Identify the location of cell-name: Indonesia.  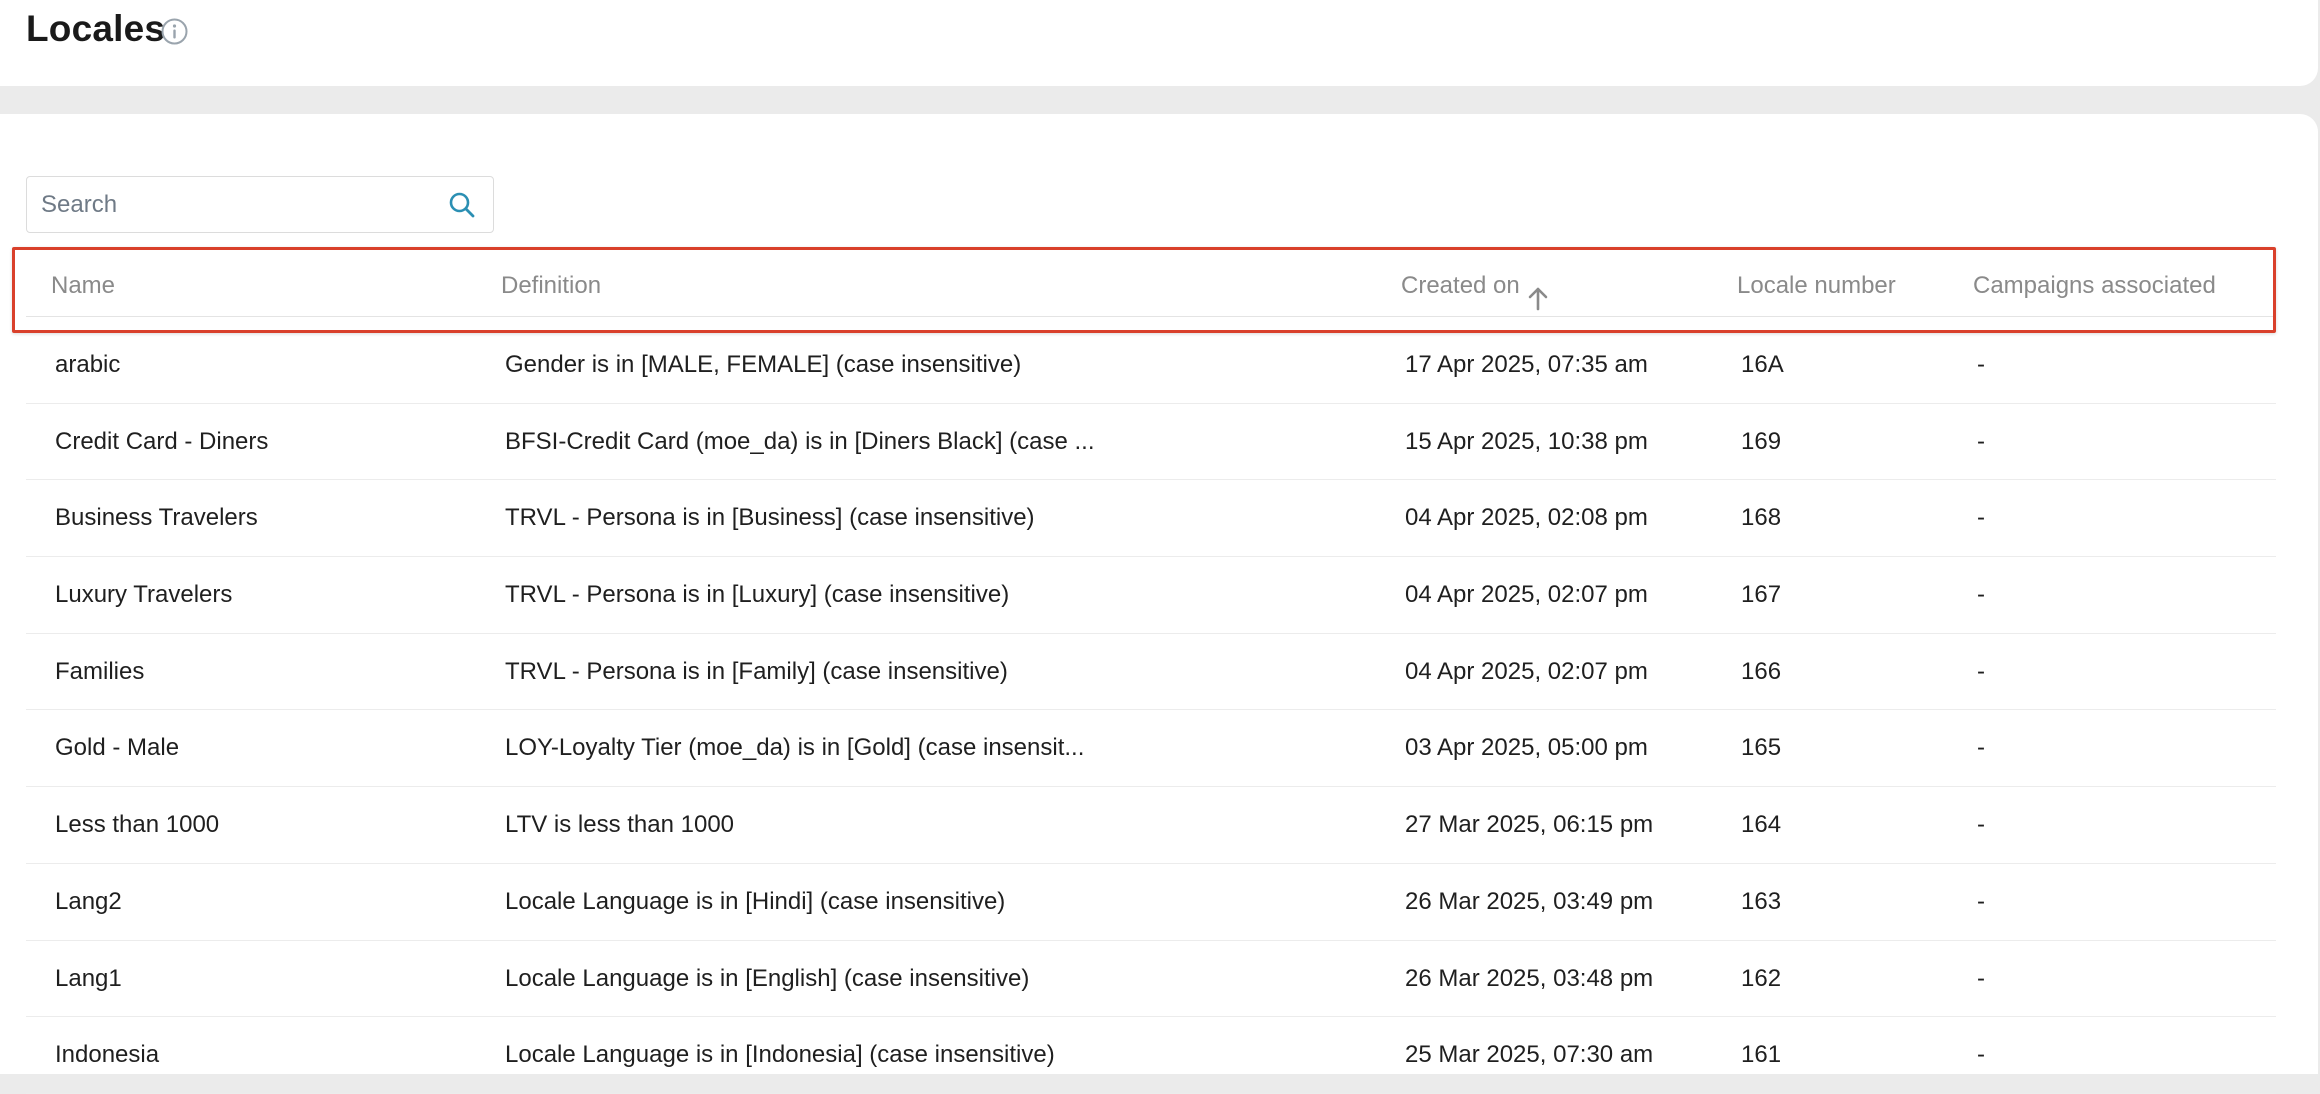
(265, 1055).